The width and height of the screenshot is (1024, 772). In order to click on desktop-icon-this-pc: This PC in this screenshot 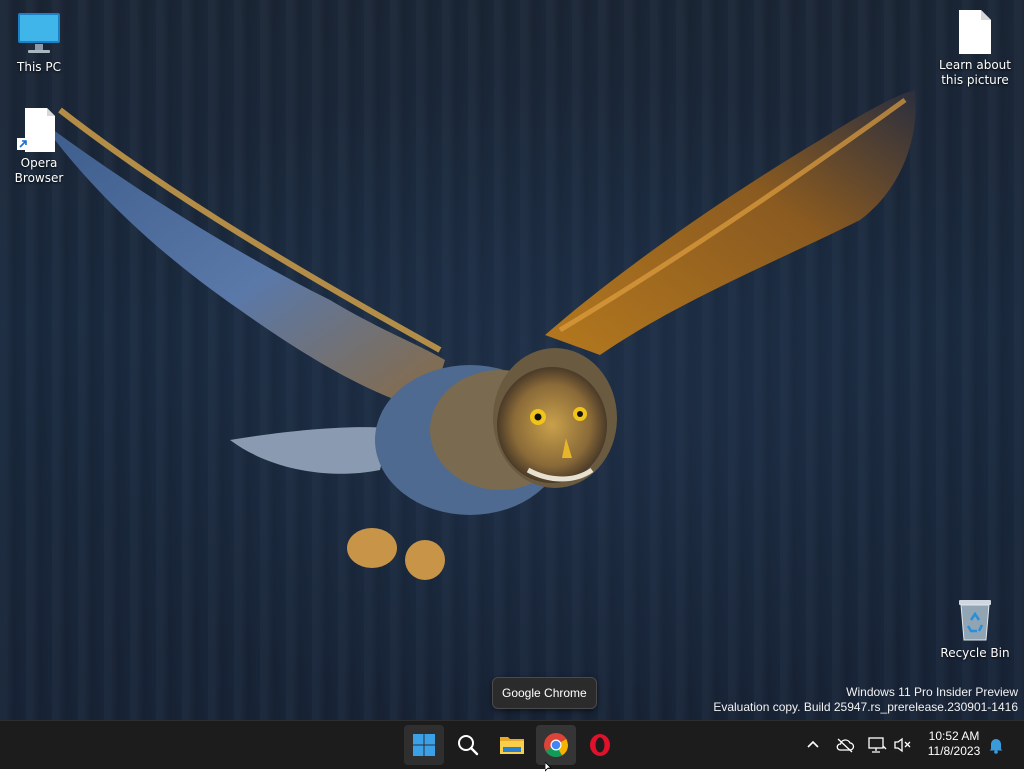, I will do `click(39, 42)`.